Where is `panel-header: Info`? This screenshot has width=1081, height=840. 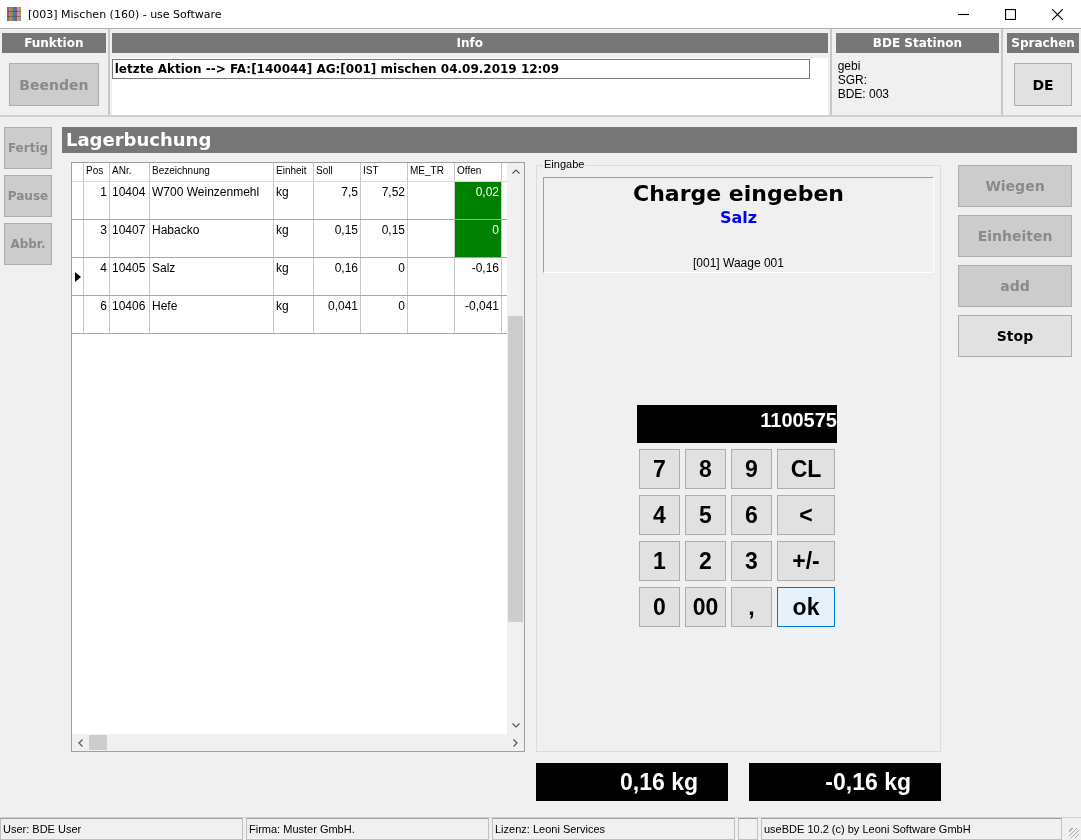 panel-header: Info is located at coordinates (469, 43).